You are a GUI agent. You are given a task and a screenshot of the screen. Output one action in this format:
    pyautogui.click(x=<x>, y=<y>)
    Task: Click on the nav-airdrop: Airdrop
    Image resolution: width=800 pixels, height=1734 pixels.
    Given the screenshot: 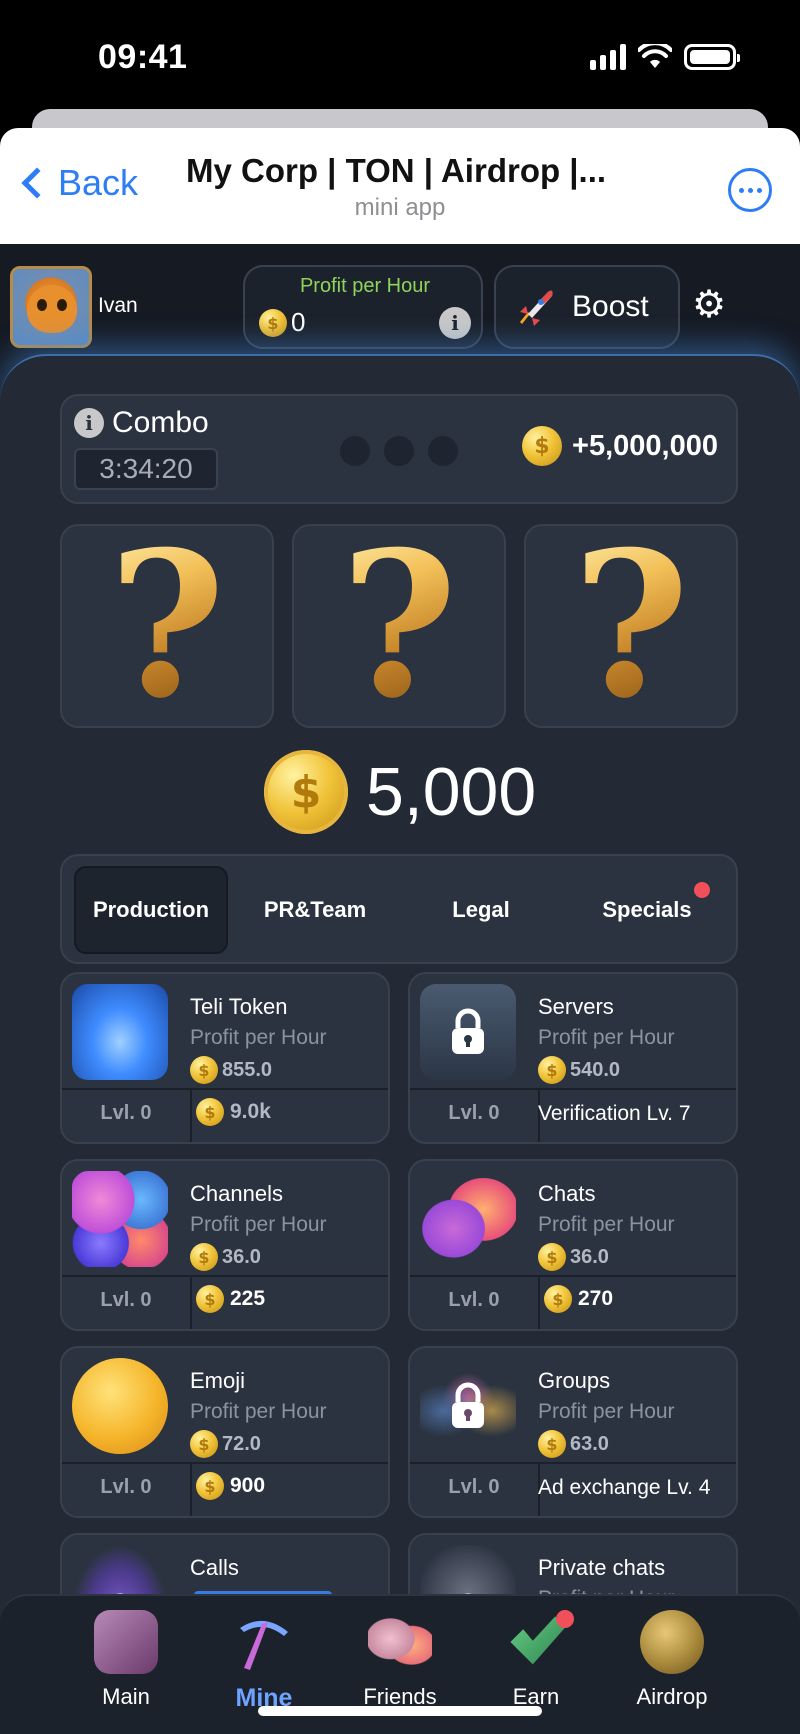 What is the action you would take?
    pyautogui.click(x=672, y=1665)
    